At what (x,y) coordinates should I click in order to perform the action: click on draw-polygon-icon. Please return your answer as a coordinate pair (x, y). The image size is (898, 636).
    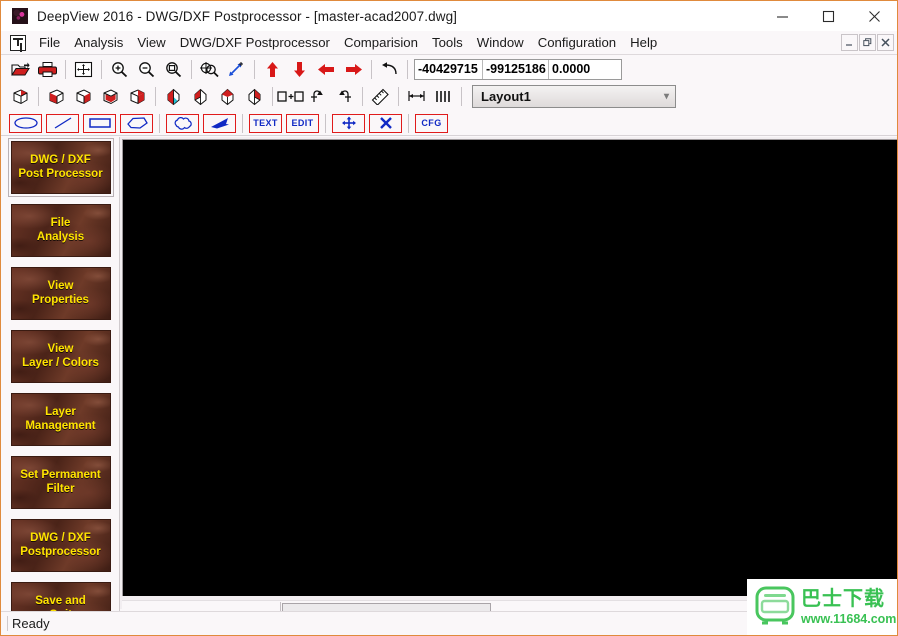
    Looking at the image, I should click on (136, 123).